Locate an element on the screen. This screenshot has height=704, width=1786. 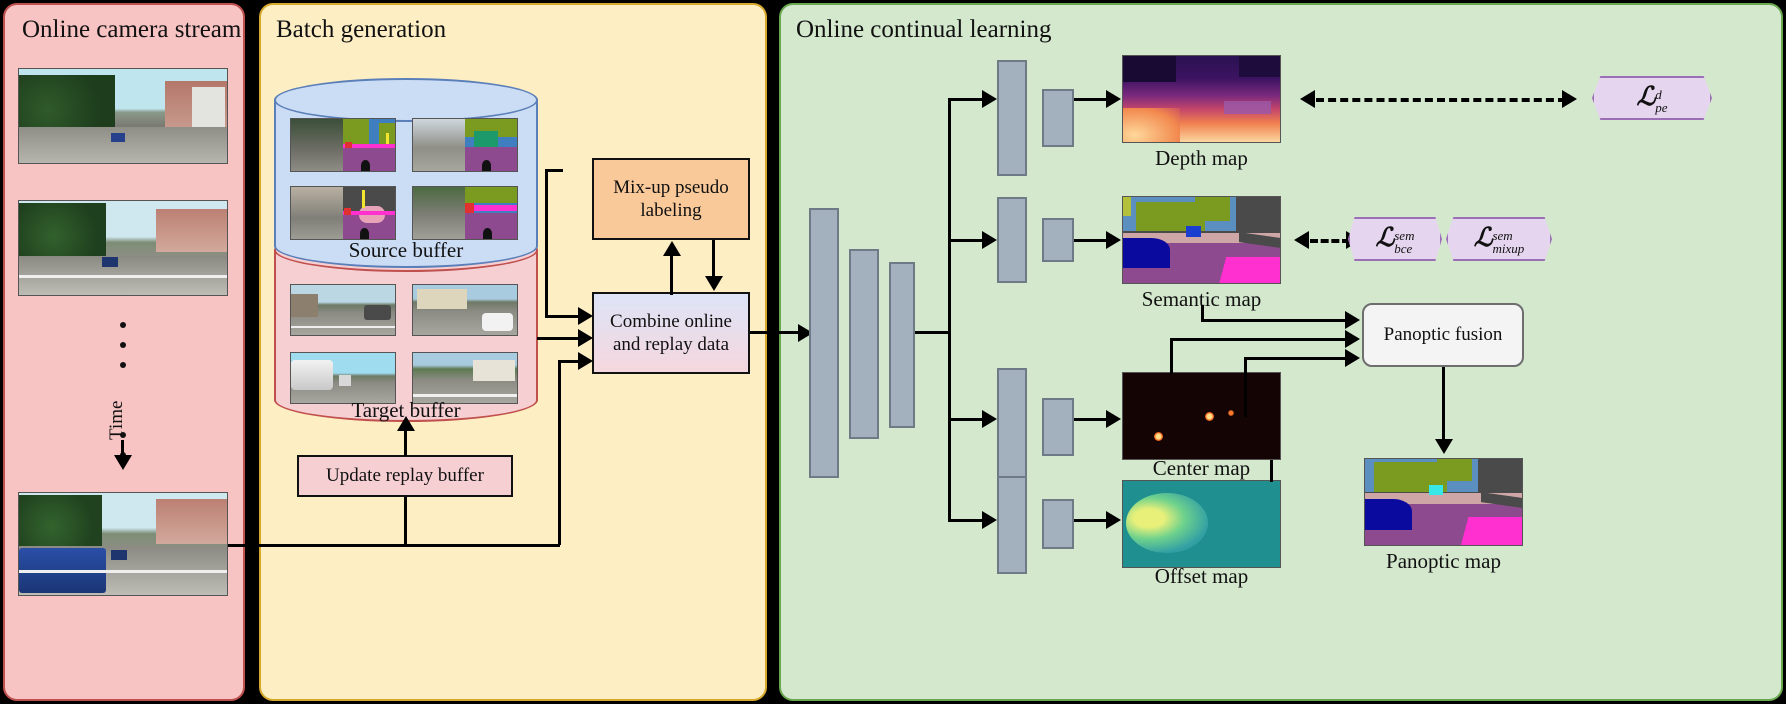
line-center-to-fusion-riser is located at coordinates (1171, 356).